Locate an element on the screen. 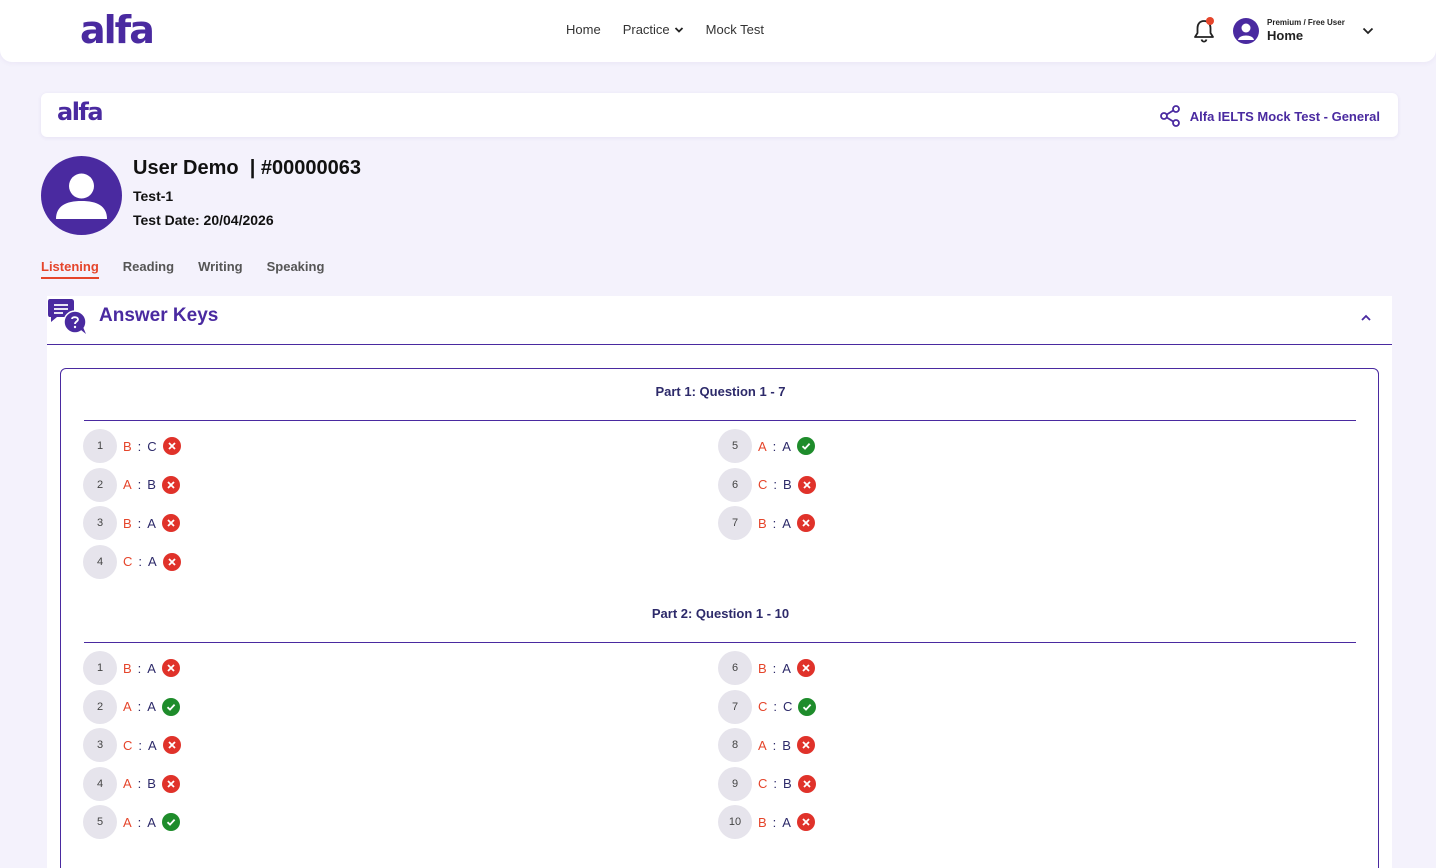 The image size is (1436, 868). notification-bell-icon is located at coordinates (1204, 30).